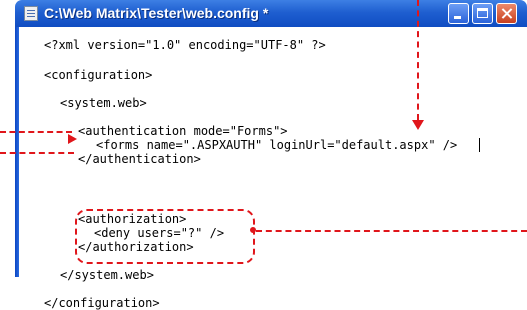  I want to click on annotation-line-forms, so click(36, 132).